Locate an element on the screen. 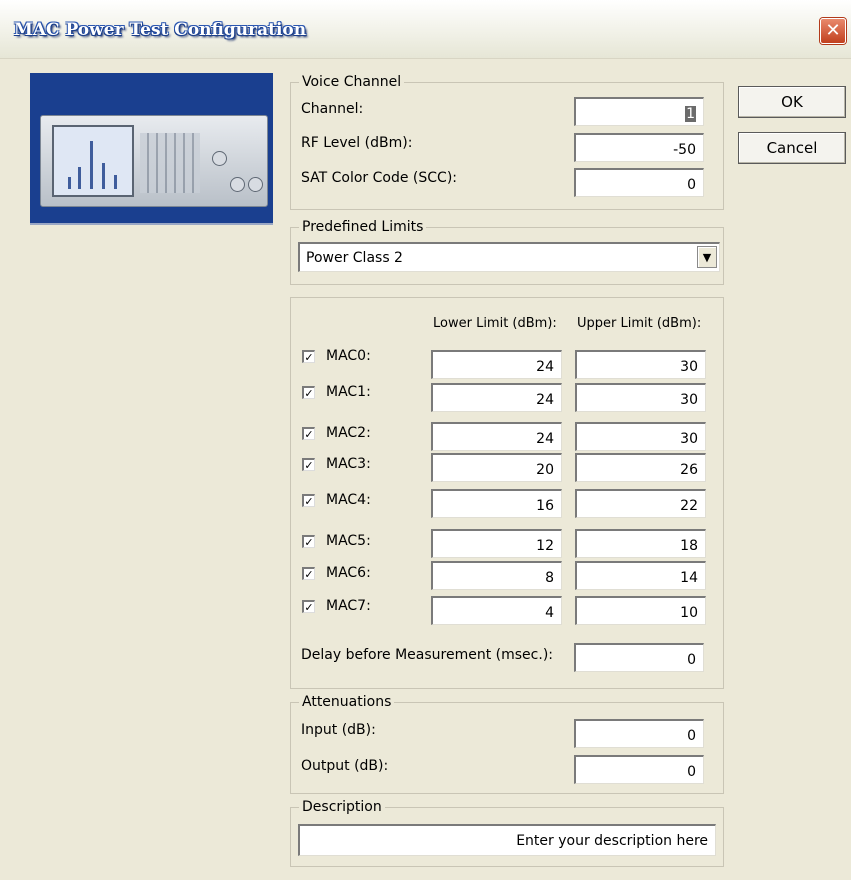 This screenshot has width=851, height=880. mac3-upper-input: 26 is located at coordinates (640, 467).